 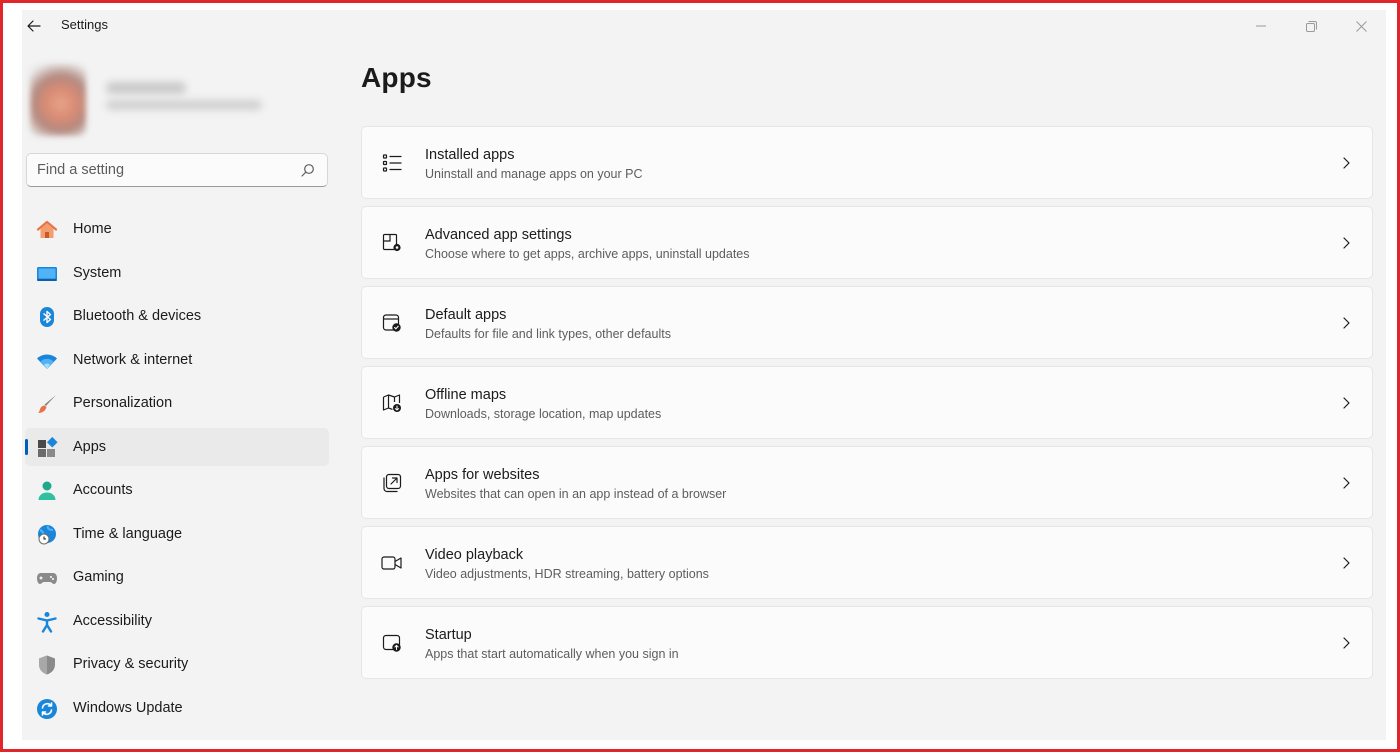 I want to click on sidebar-item-system: System, so click(x=177, y=273).